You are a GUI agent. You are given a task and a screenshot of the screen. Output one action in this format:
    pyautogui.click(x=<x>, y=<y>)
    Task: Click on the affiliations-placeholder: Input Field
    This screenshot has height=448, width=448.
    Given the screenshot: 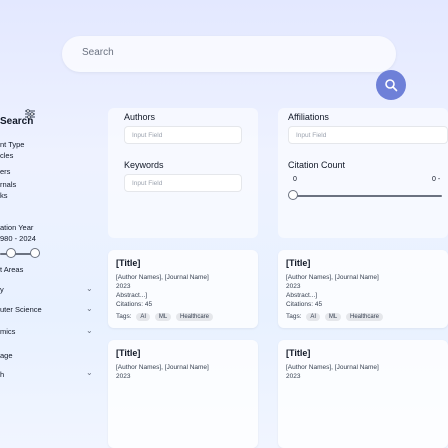 What is the action you would take?
    pyautogui.click(x=311, y=135)
    